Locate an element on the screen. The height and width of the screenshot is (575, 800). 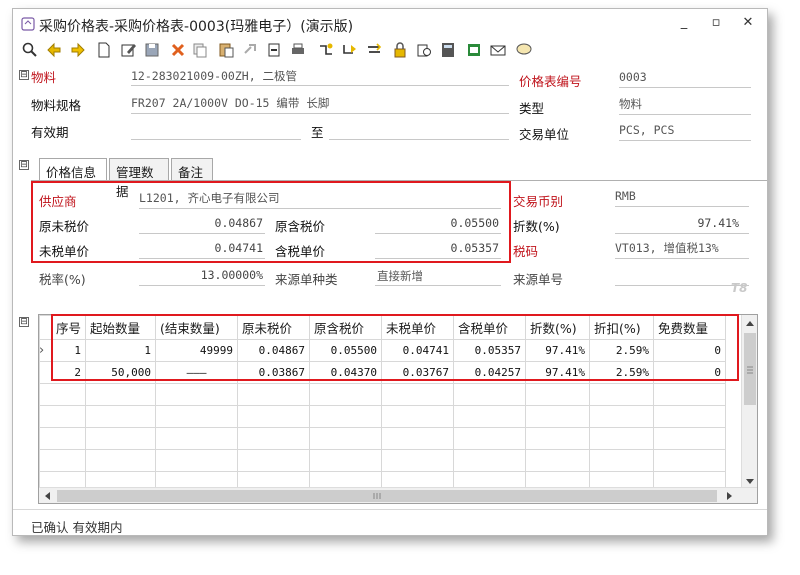
arrow-right-icon is located at coordinates (78, 51).